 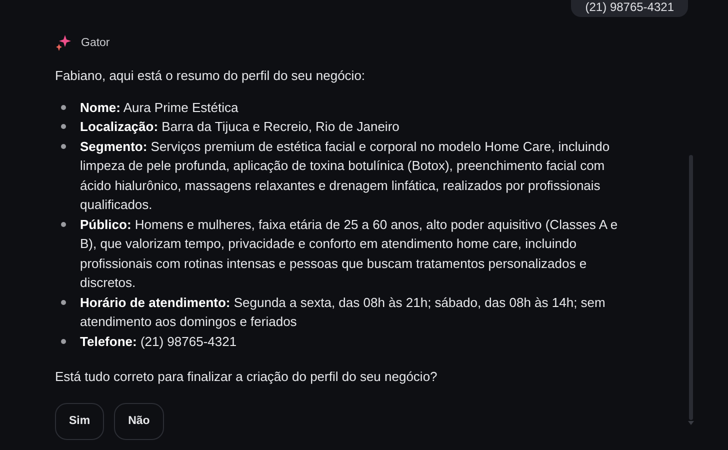 What do you see at coordinates (159, 107) in the screenshot?
I see `profile-detail: Nome: Aura Prime Estética` at bounding box center [159, 107].